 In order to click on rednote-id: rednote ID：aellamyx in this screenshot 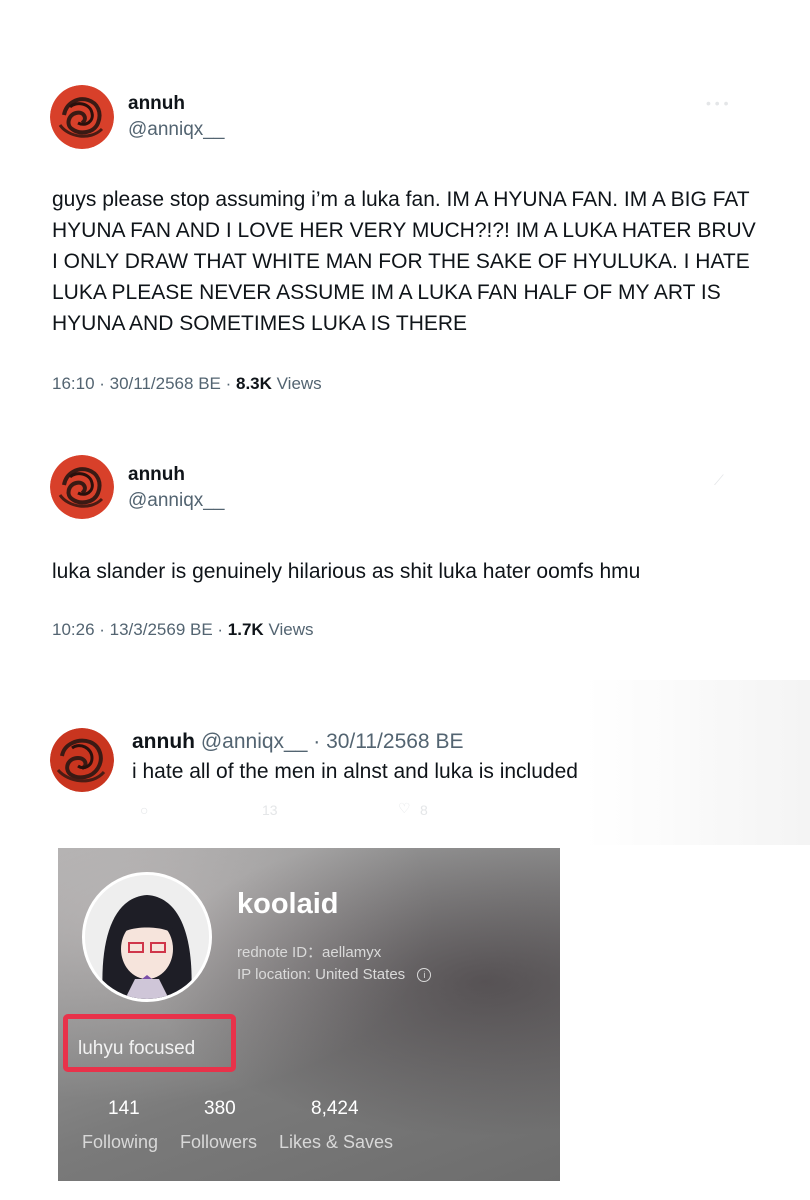, I will do `click(309, 952)`.